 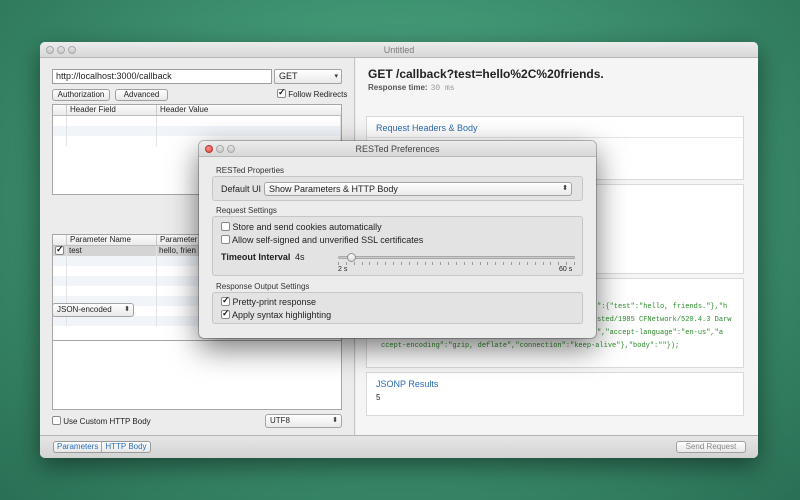 I want to click on advanced-button: Advanced, so click(x=141, y=95).